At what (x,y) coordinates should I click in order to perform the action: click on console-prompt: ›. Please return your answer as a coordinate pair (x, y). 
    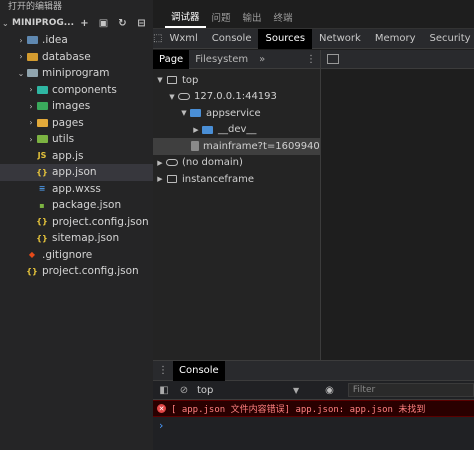
    Looking at the image, I should click on (313, 425).